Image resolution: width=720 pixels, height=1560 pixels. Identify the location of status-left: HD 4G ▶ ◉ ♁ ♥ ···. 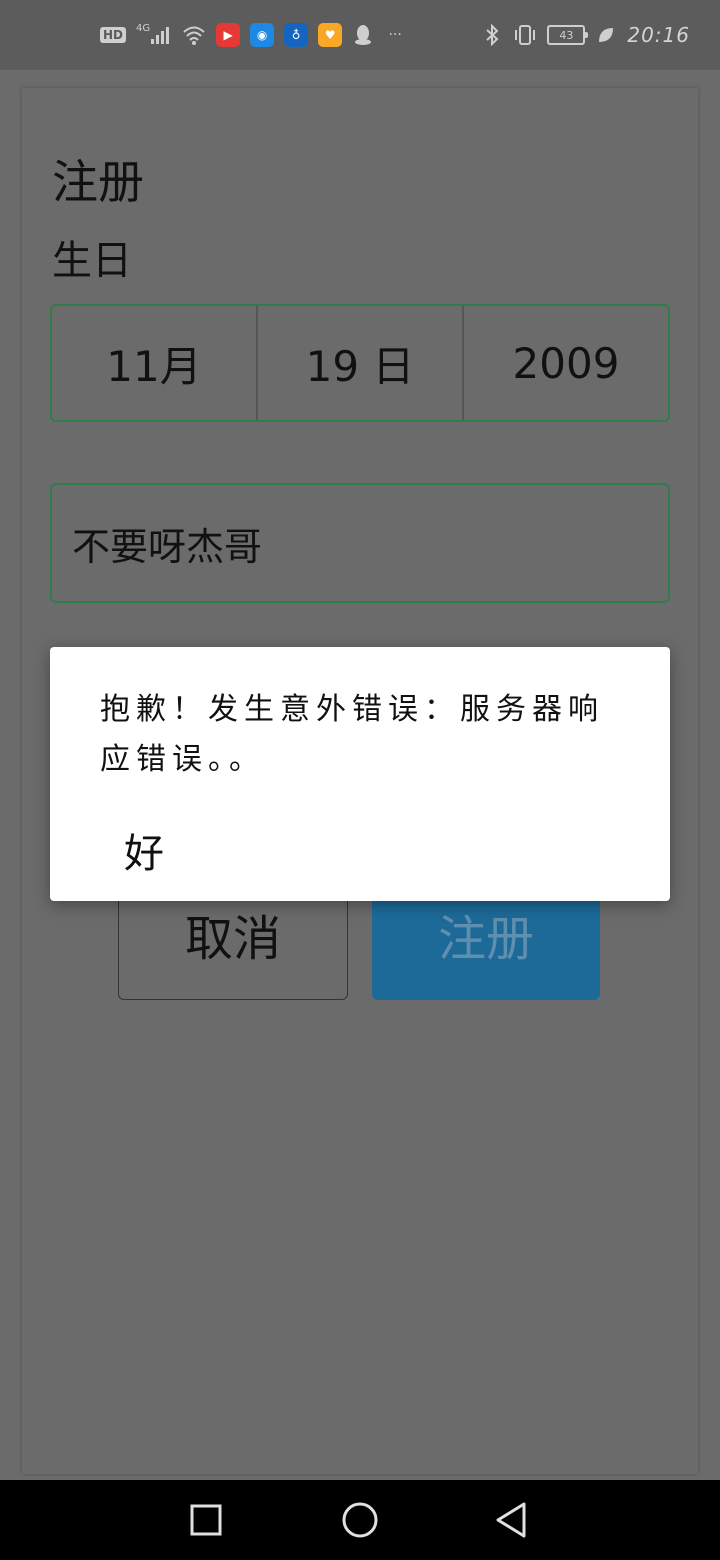
(253, 35).